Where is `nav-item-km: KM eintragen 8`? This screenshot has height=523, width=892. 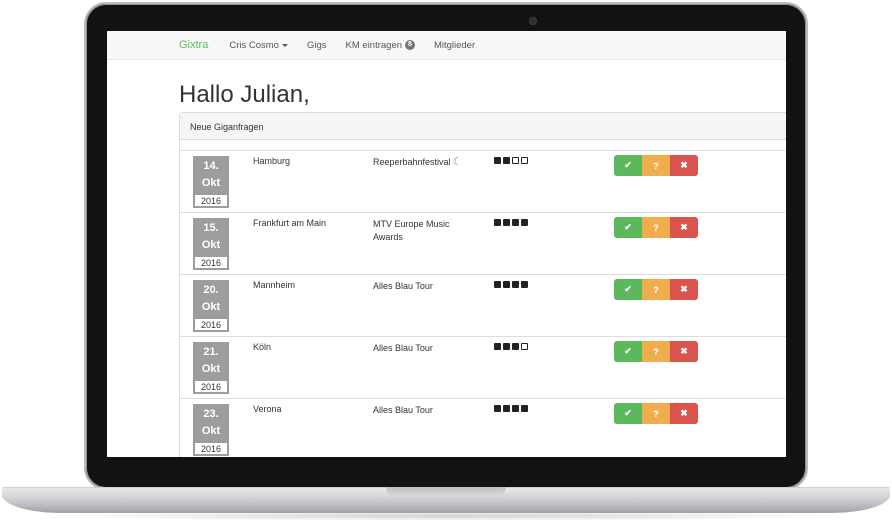 nav-item-km: KM eintragen 8 is located at coordinates (380, 45).